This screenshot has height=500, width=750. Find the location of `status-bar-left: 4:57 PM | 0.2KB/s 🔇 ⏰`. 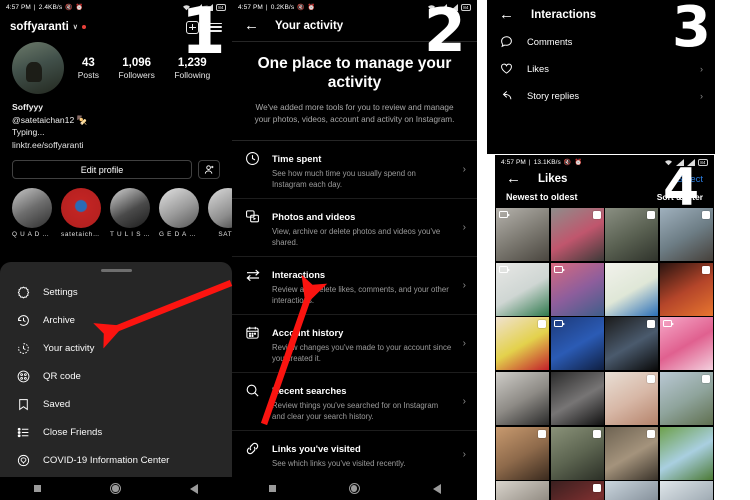

status-bar-left: 4:57 PM | 0.2KB/s 🔇 ⏰ is located at coordinates (276, 7).